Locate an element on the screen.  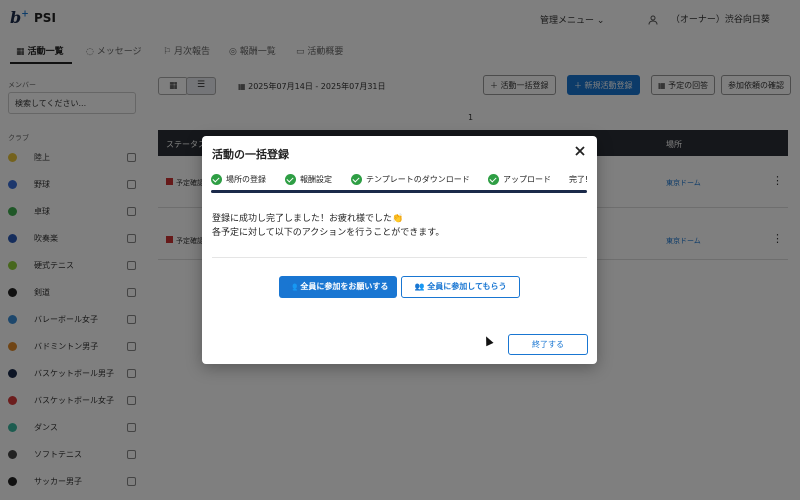
join-all-button: 👥 全員に参加してもらう is located at coordinates (460, 287).